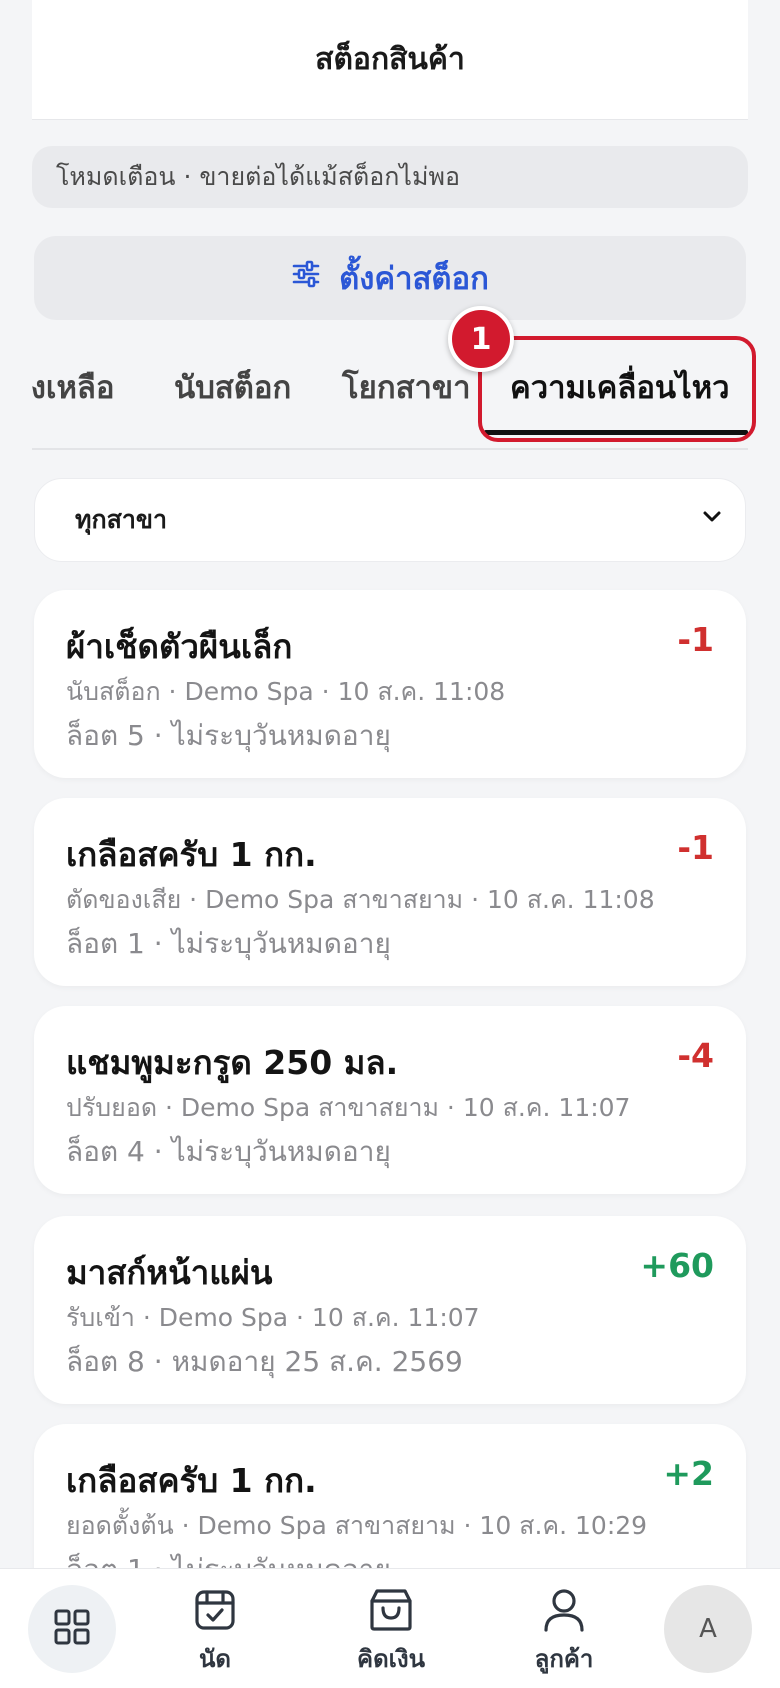  Describe the element at coordinates (391, 1613) in the screenshot. I see `shopping-bag-icon` at that location.